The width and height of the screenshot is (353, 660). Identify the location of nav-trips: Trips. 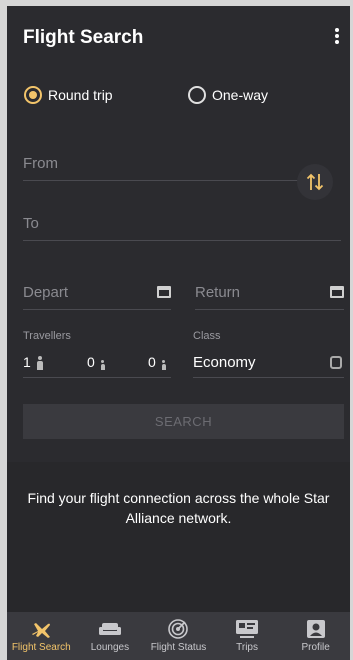
(247, 636).